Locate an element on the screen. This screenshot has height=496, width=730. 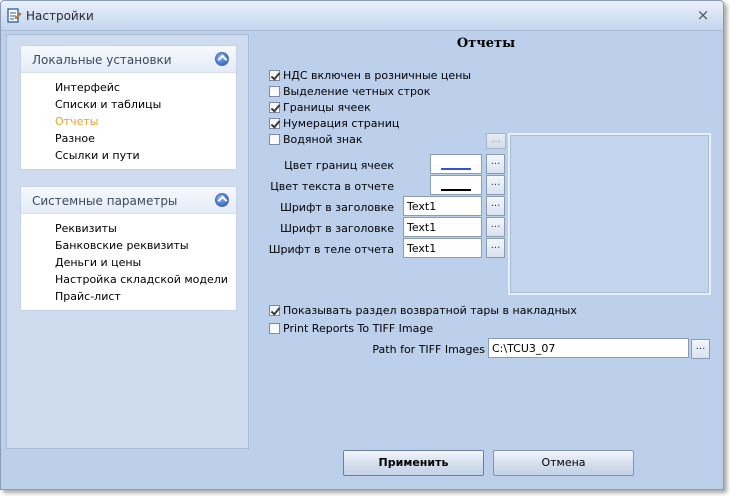
local-settings-title: Локальные установки is located at coordinates (102, 60).